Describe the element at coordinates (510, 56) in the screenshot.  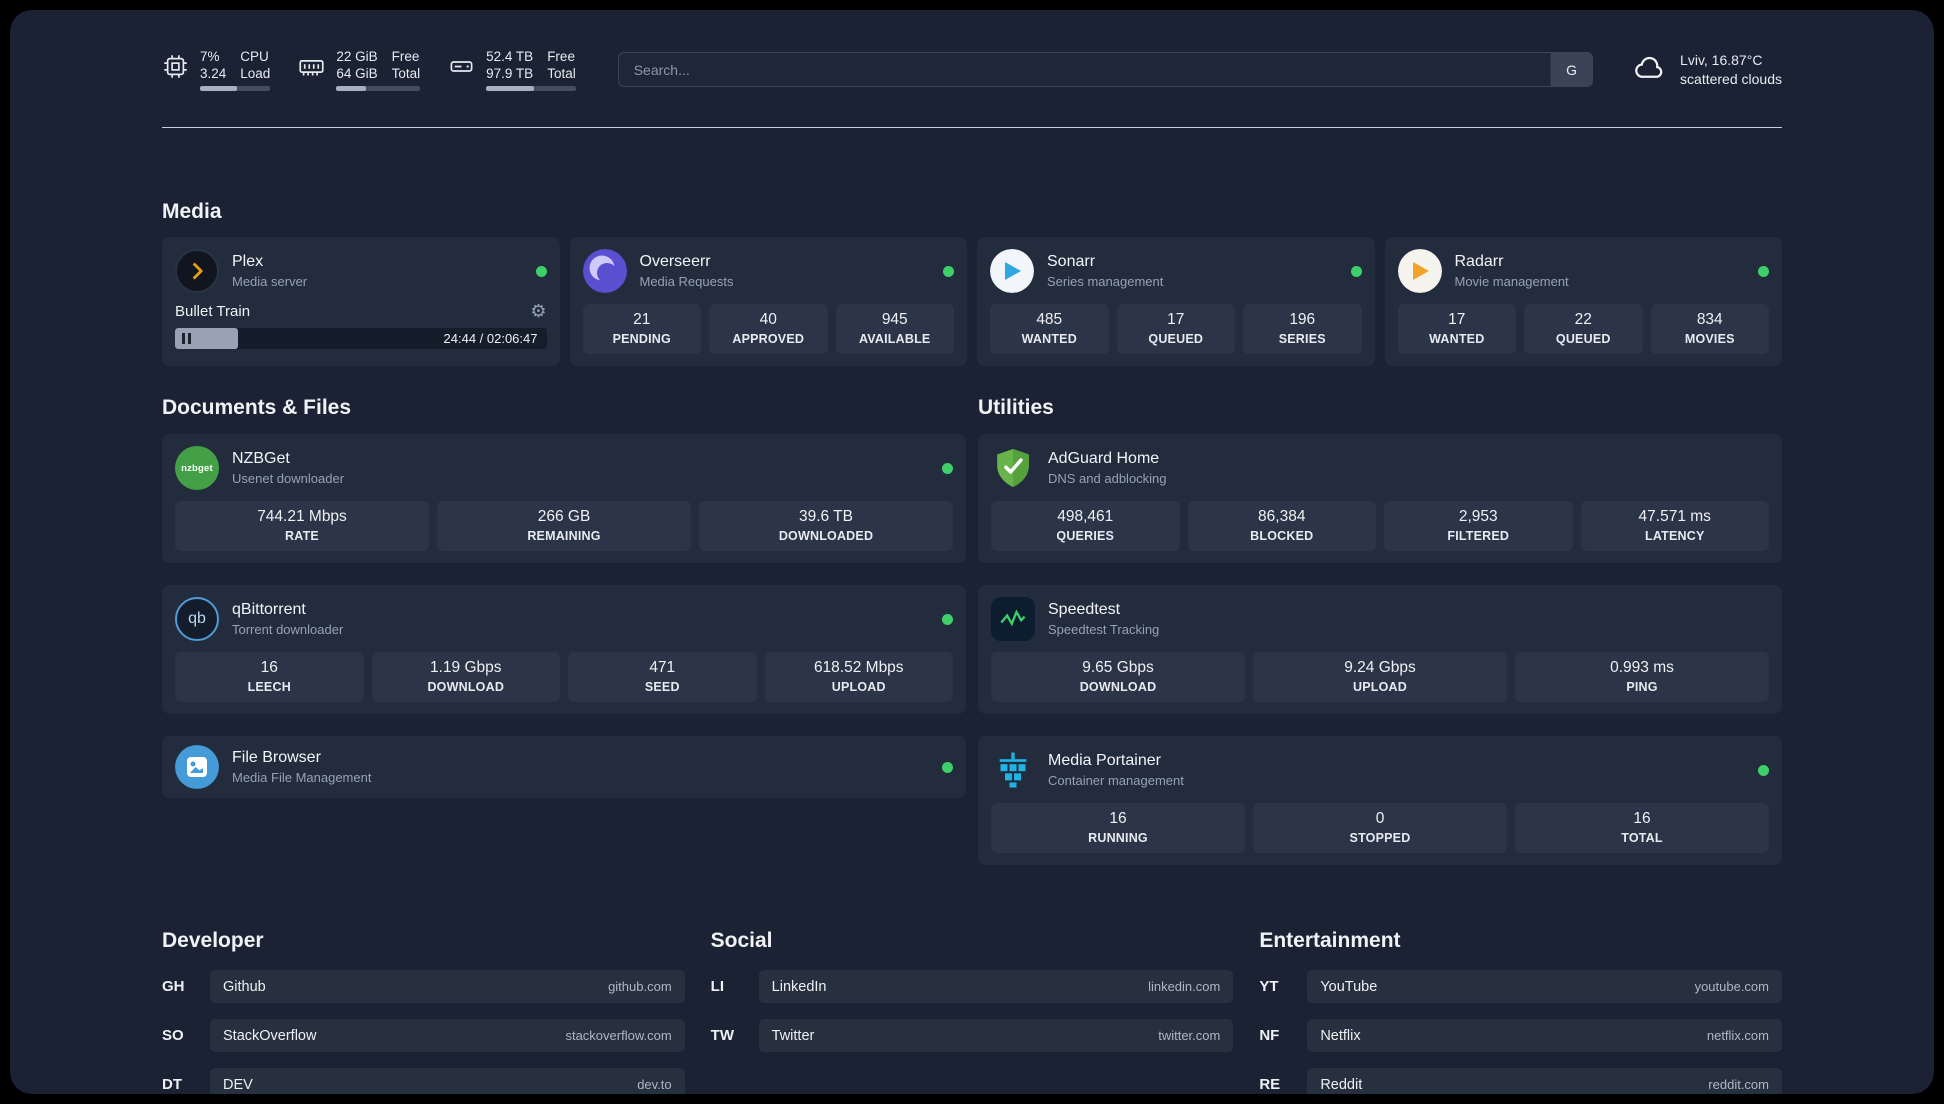
I see `disk-free: 52.4 TB` at that location.